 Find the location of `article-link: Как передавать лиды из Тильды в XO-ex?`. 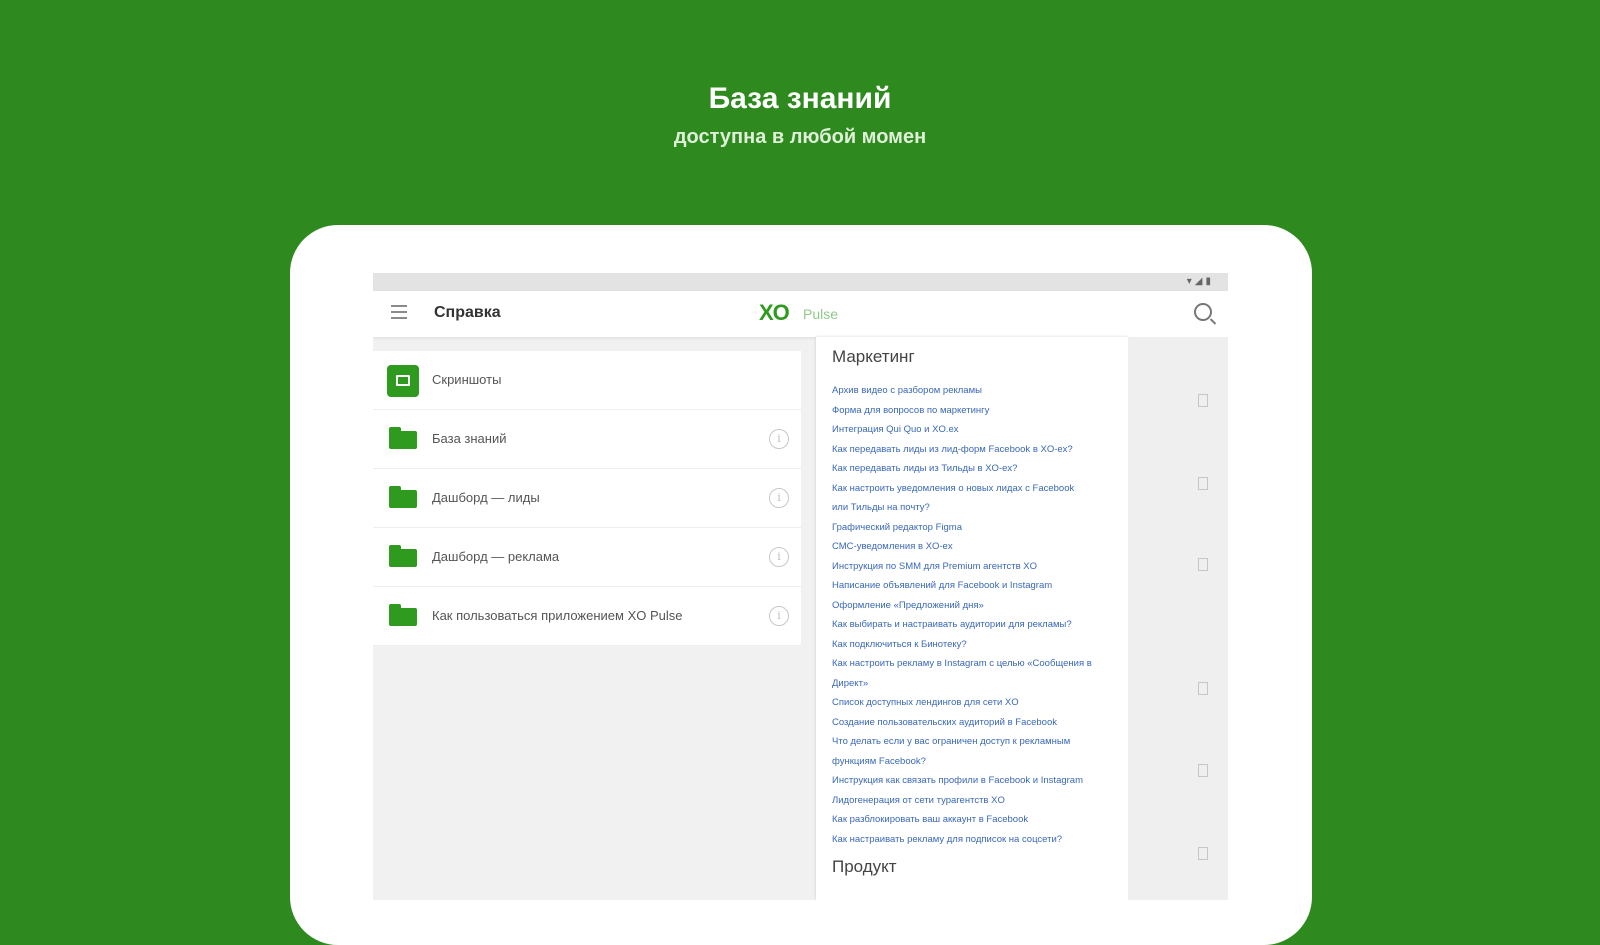

article-link: Как передавать лиды из Тильды в XO-ex? is located at coordinates (977, 469).